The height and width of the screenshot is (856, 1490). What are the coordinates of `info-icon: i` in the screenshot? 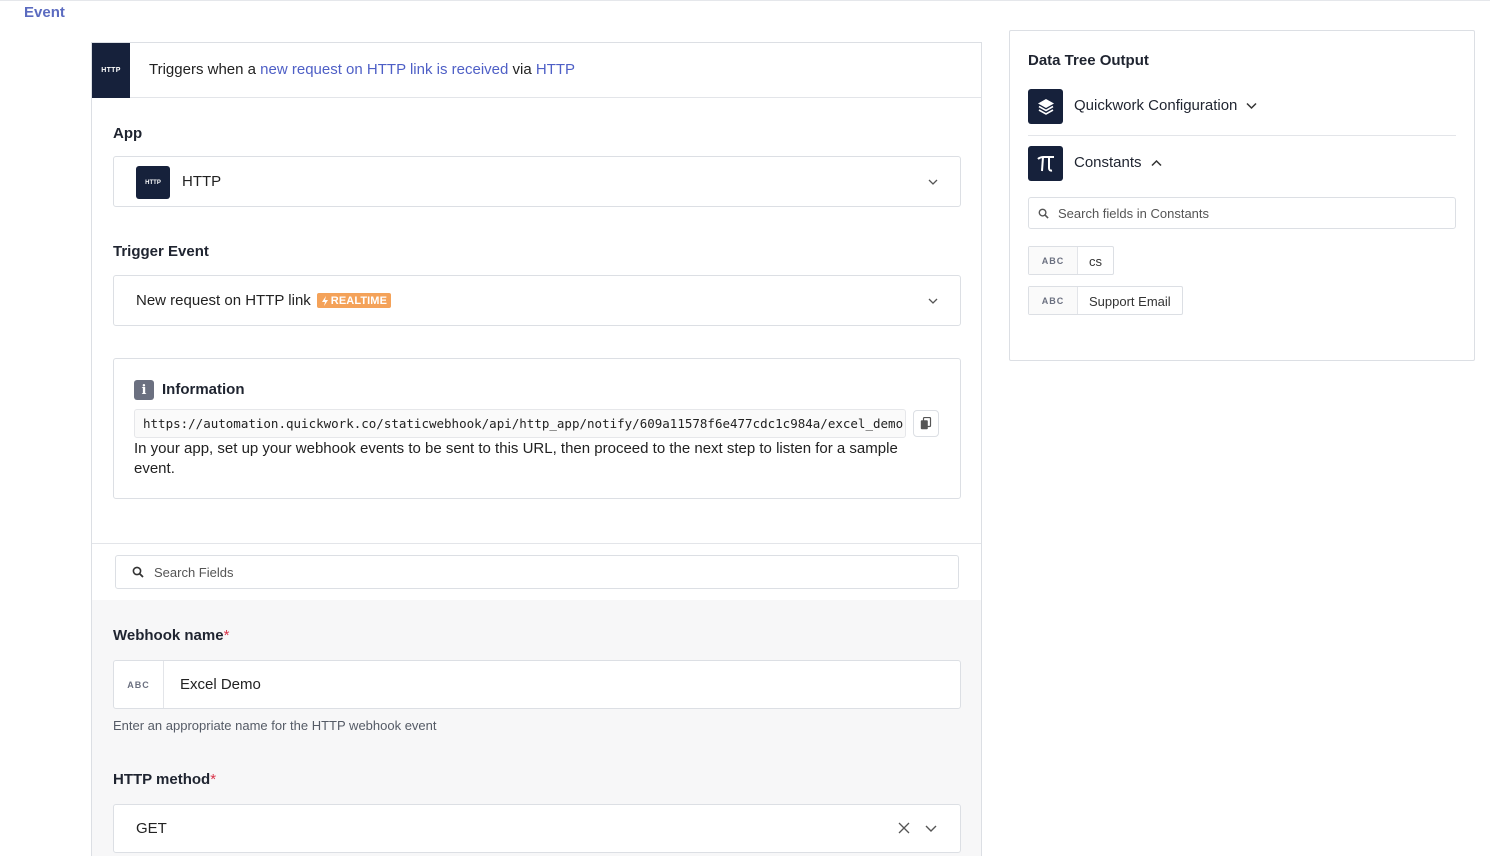 It's located at (144, 390).